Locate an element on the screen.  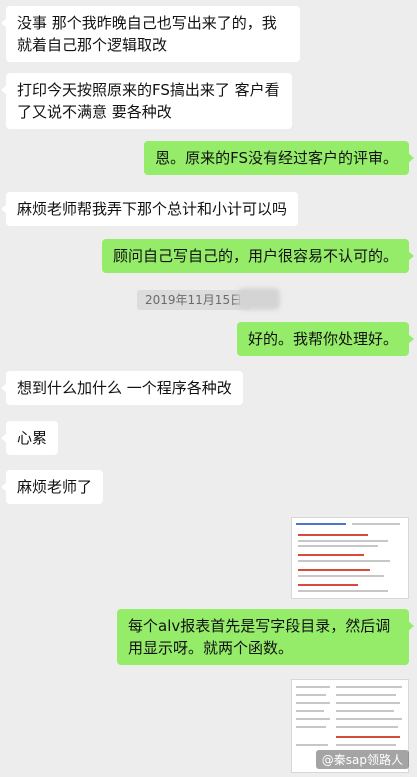
message-bubble: 想到什么加什么 一个程序各种改 is located at coordinates (122, 388).